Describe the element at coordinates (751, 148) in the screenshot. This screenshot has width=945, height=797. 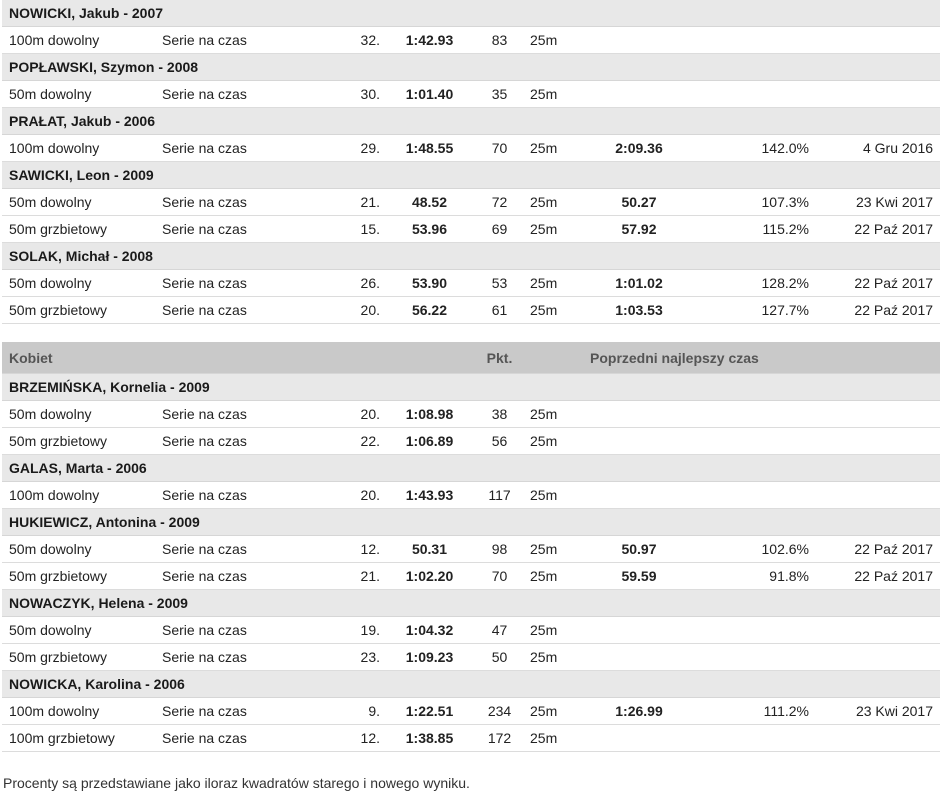
I see `percent-cell: 142.0%` at that location.